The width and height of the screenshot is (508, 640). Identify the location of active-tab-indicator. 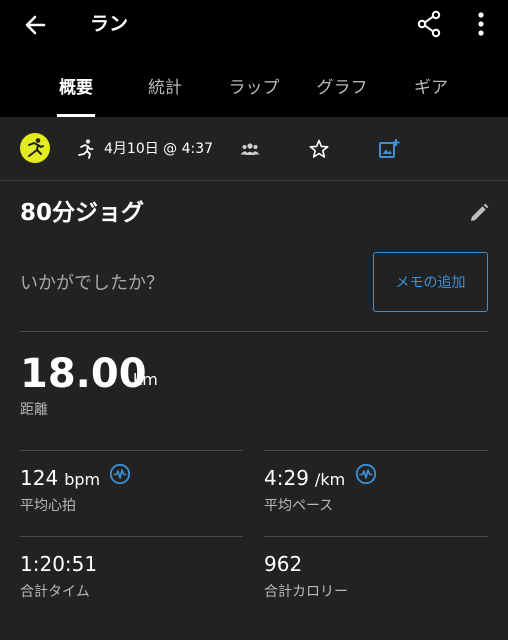
(76, 115).